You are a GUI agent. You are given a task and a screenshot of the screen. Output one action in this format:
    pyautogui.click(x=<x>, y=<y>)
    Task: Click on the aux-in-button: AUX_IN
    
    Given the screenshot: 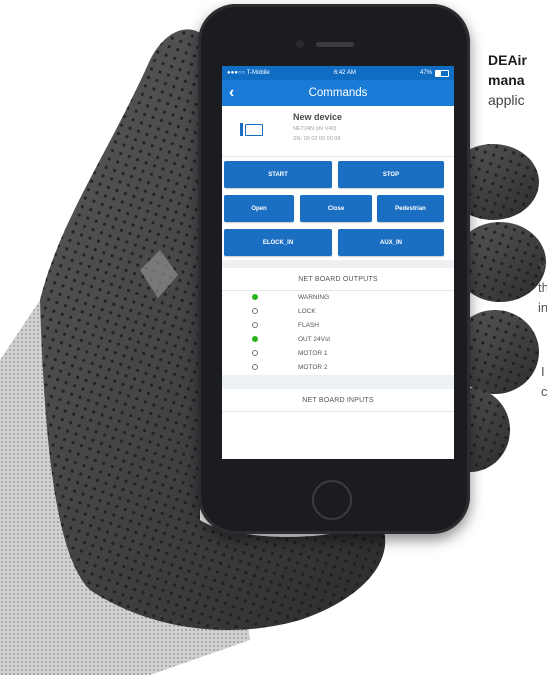 What is the action you would take?
    pyautogui.click(x=391, y=242)
    